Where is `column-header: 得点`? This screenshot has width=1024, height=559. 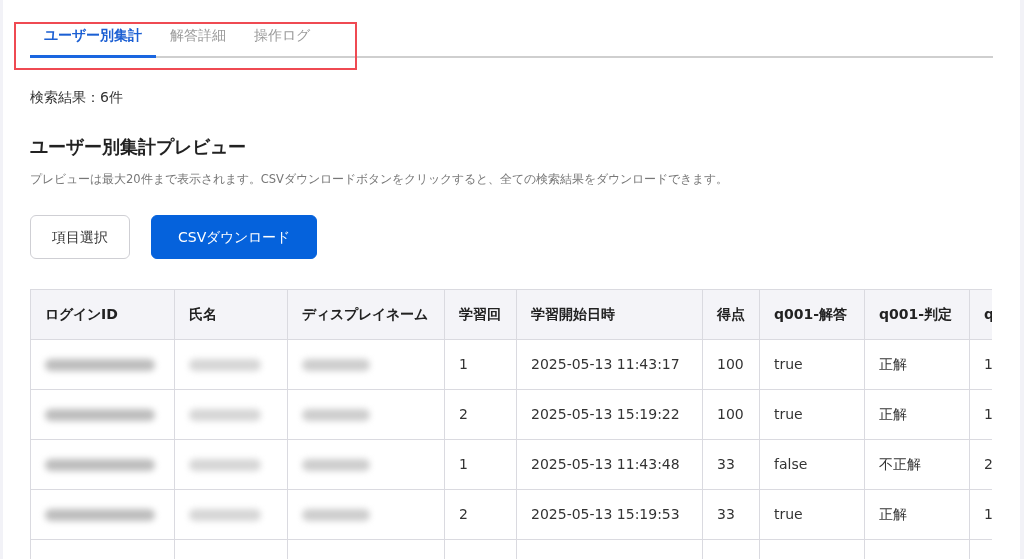 column-header: 得点 is located at coordinates (731, 314).